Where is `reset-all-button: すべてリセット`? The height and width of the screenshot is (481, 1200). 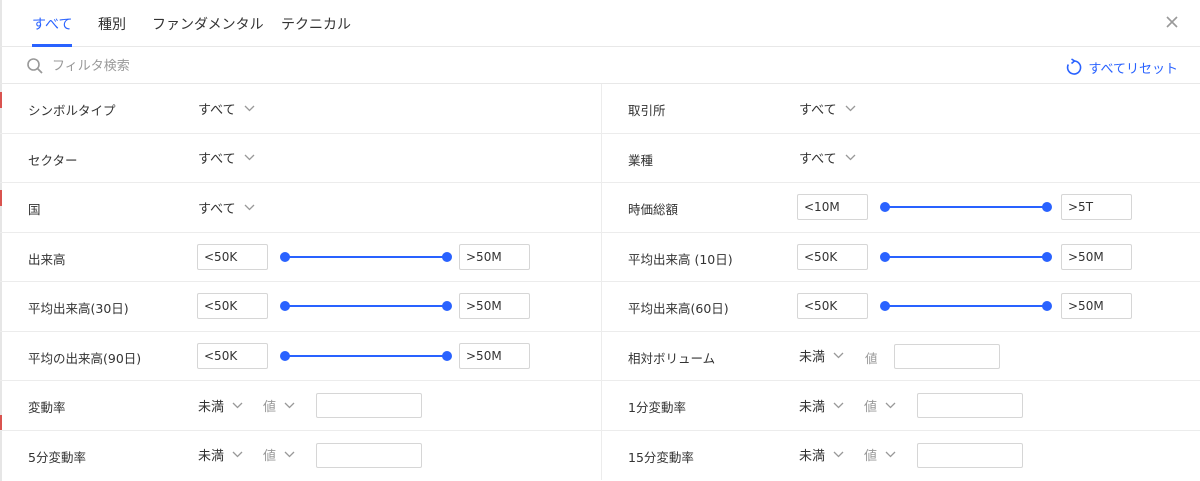 reset-all-button: すべてリセット is located at coordinates (1122, 67).